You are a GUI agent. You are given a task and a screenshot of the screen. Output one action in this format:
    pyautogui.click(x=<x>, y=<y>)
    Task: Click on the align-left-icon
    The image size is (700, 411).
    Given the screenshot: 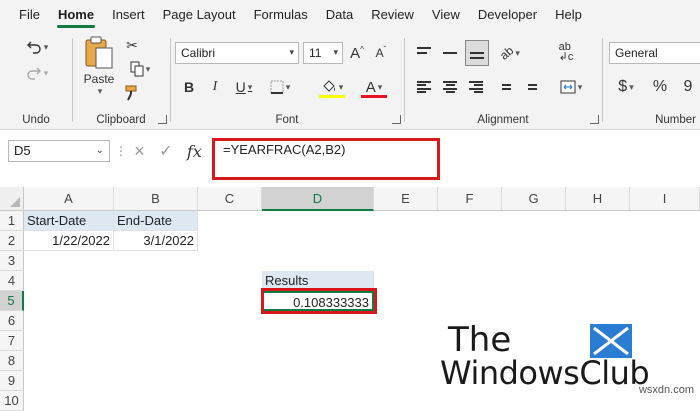 What is the action you would take?
    pyautogui.click(x=424, y=87)
    